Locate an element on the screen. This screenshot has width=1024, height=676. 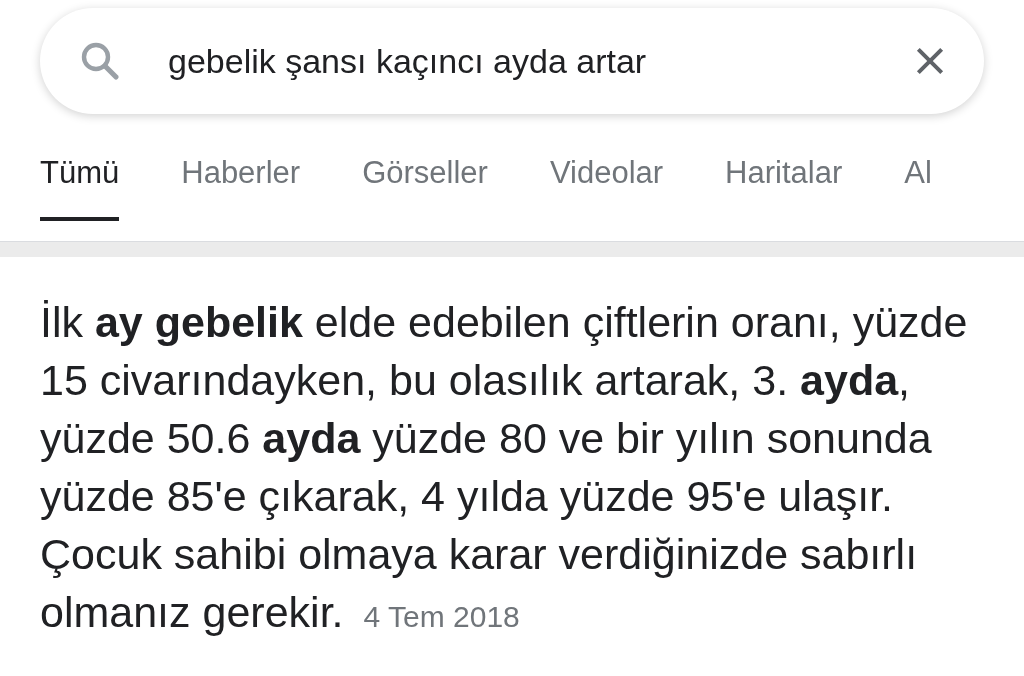
tab: Videolar is located at coordinates (606, 185).